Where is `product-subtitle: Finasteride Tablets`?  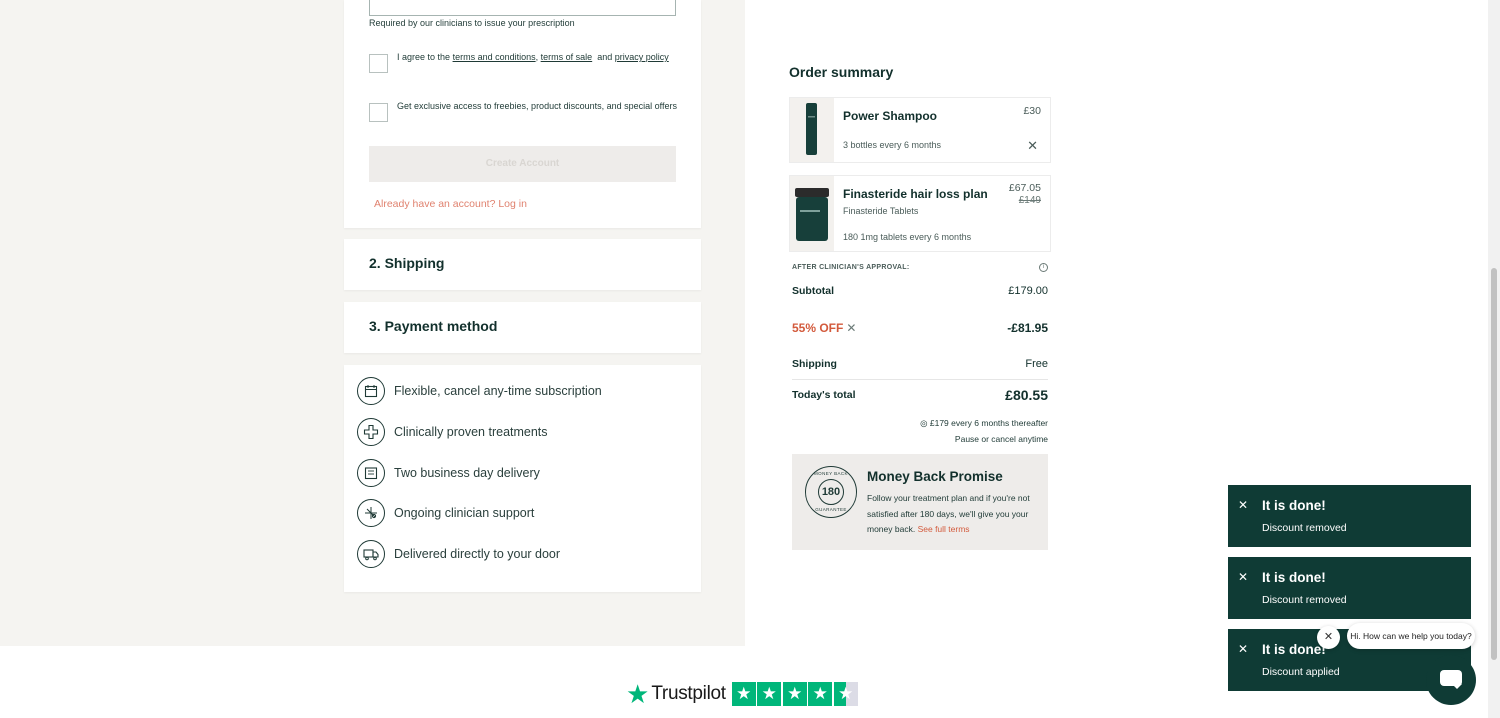 product-subtitle: Finasteride Tablets is located at coordinates (881, 211).